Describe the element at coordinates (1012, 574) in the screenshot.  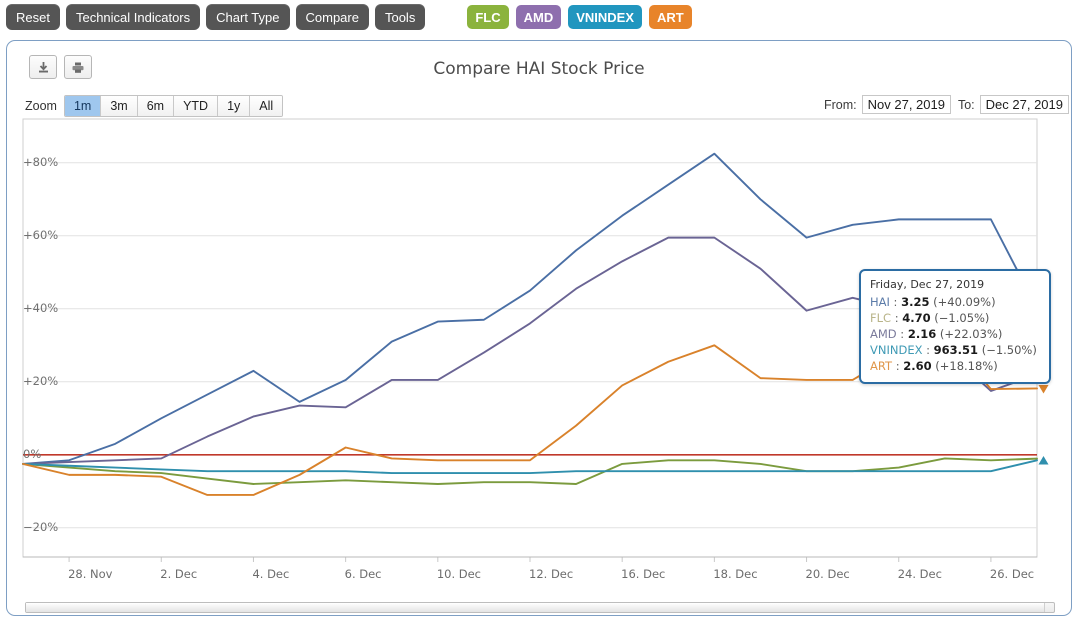
I see `x-axis-tick: 26. Dec` at that location.